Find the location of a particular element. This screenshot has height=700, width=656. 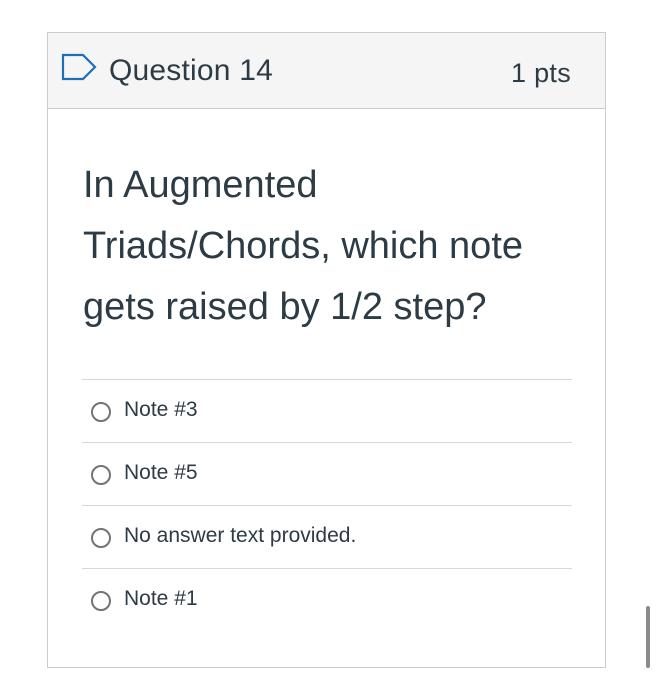

question-title: Question 14 is located at coordinates (191, 70).